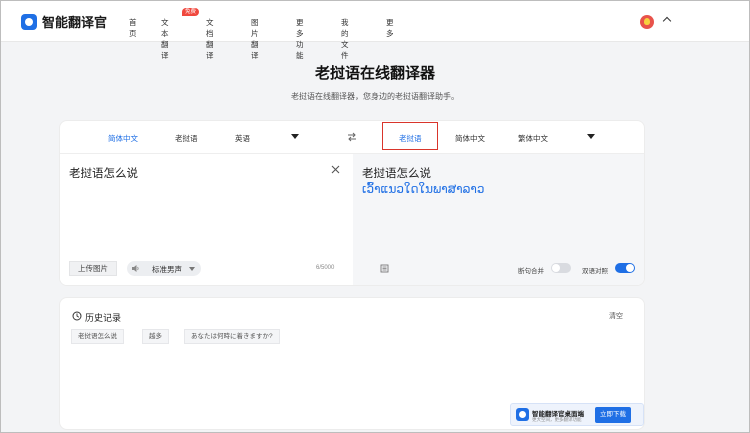 The image size is (750, 433). I want to click on translation-source-echo: 老挝语怎么说, so click(396, 174).